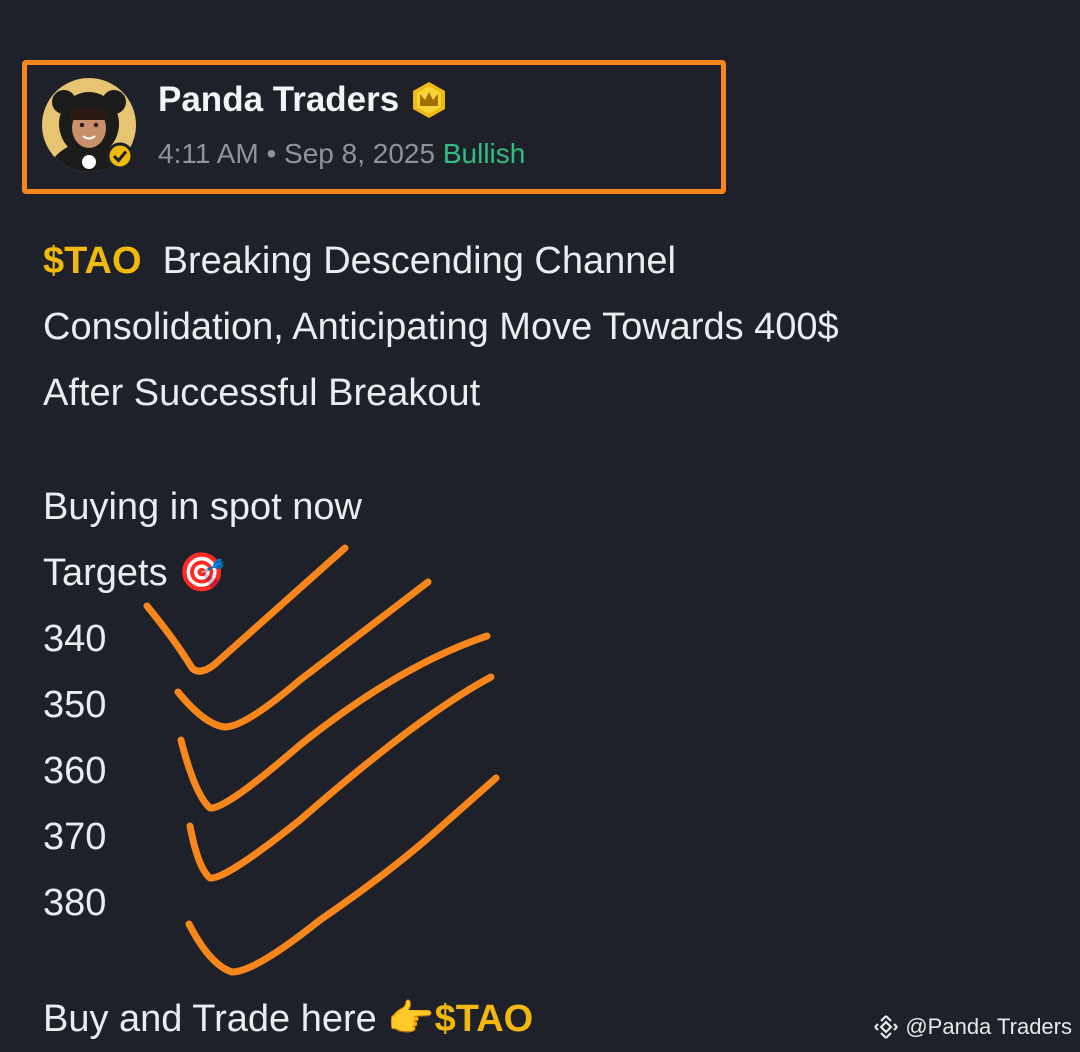 The image size is (1080, 1052). Describe the element at coordinates (75, 771) in the screenshot. I see `target-item: 360` at that location.